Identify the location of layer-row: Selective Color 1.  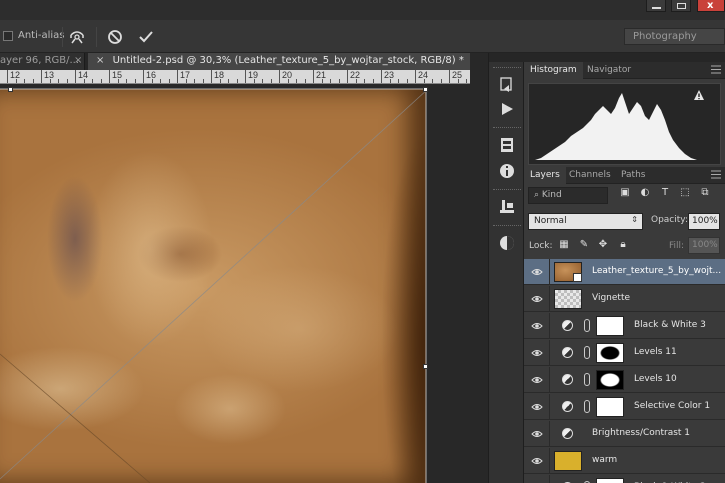
(624, 407).